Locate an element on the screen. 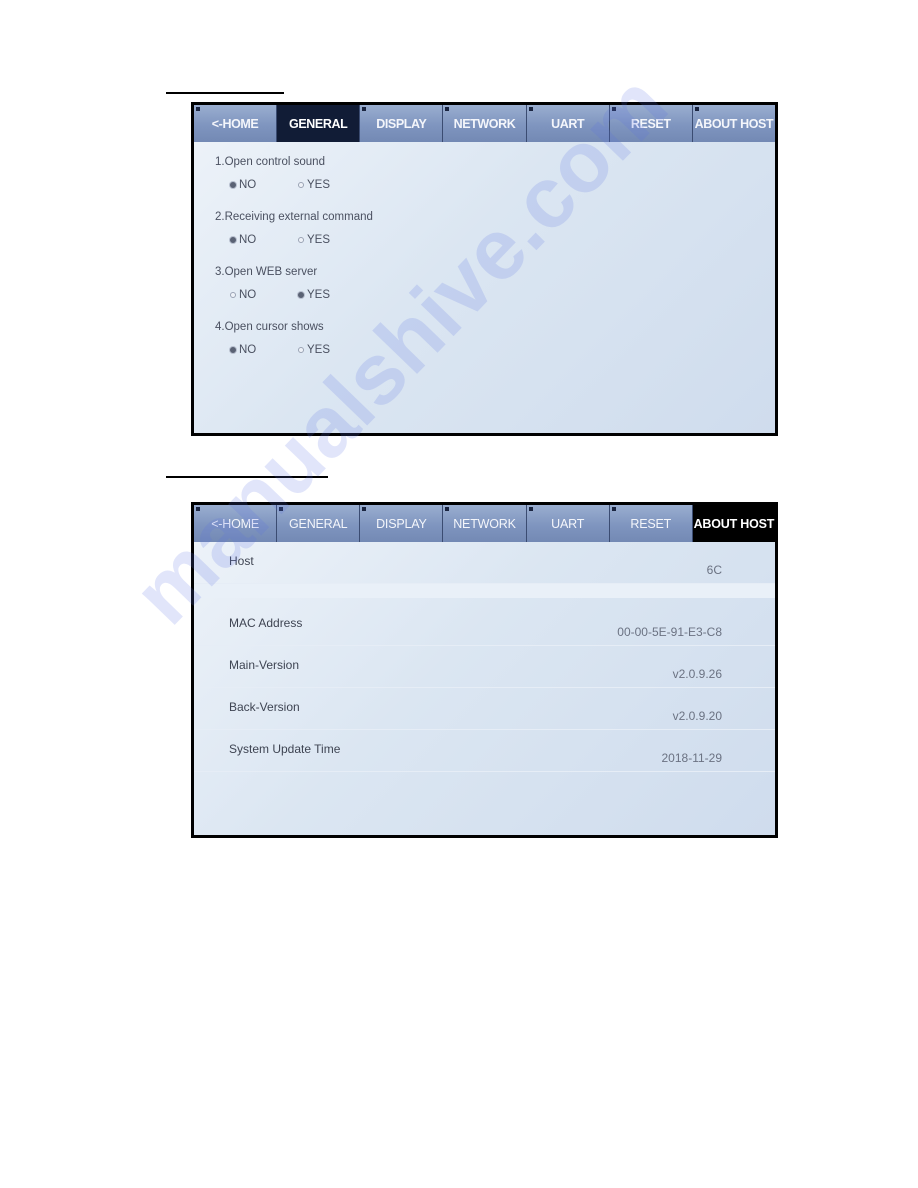  info-label: Main-Version is located at coordinates (264, 665).